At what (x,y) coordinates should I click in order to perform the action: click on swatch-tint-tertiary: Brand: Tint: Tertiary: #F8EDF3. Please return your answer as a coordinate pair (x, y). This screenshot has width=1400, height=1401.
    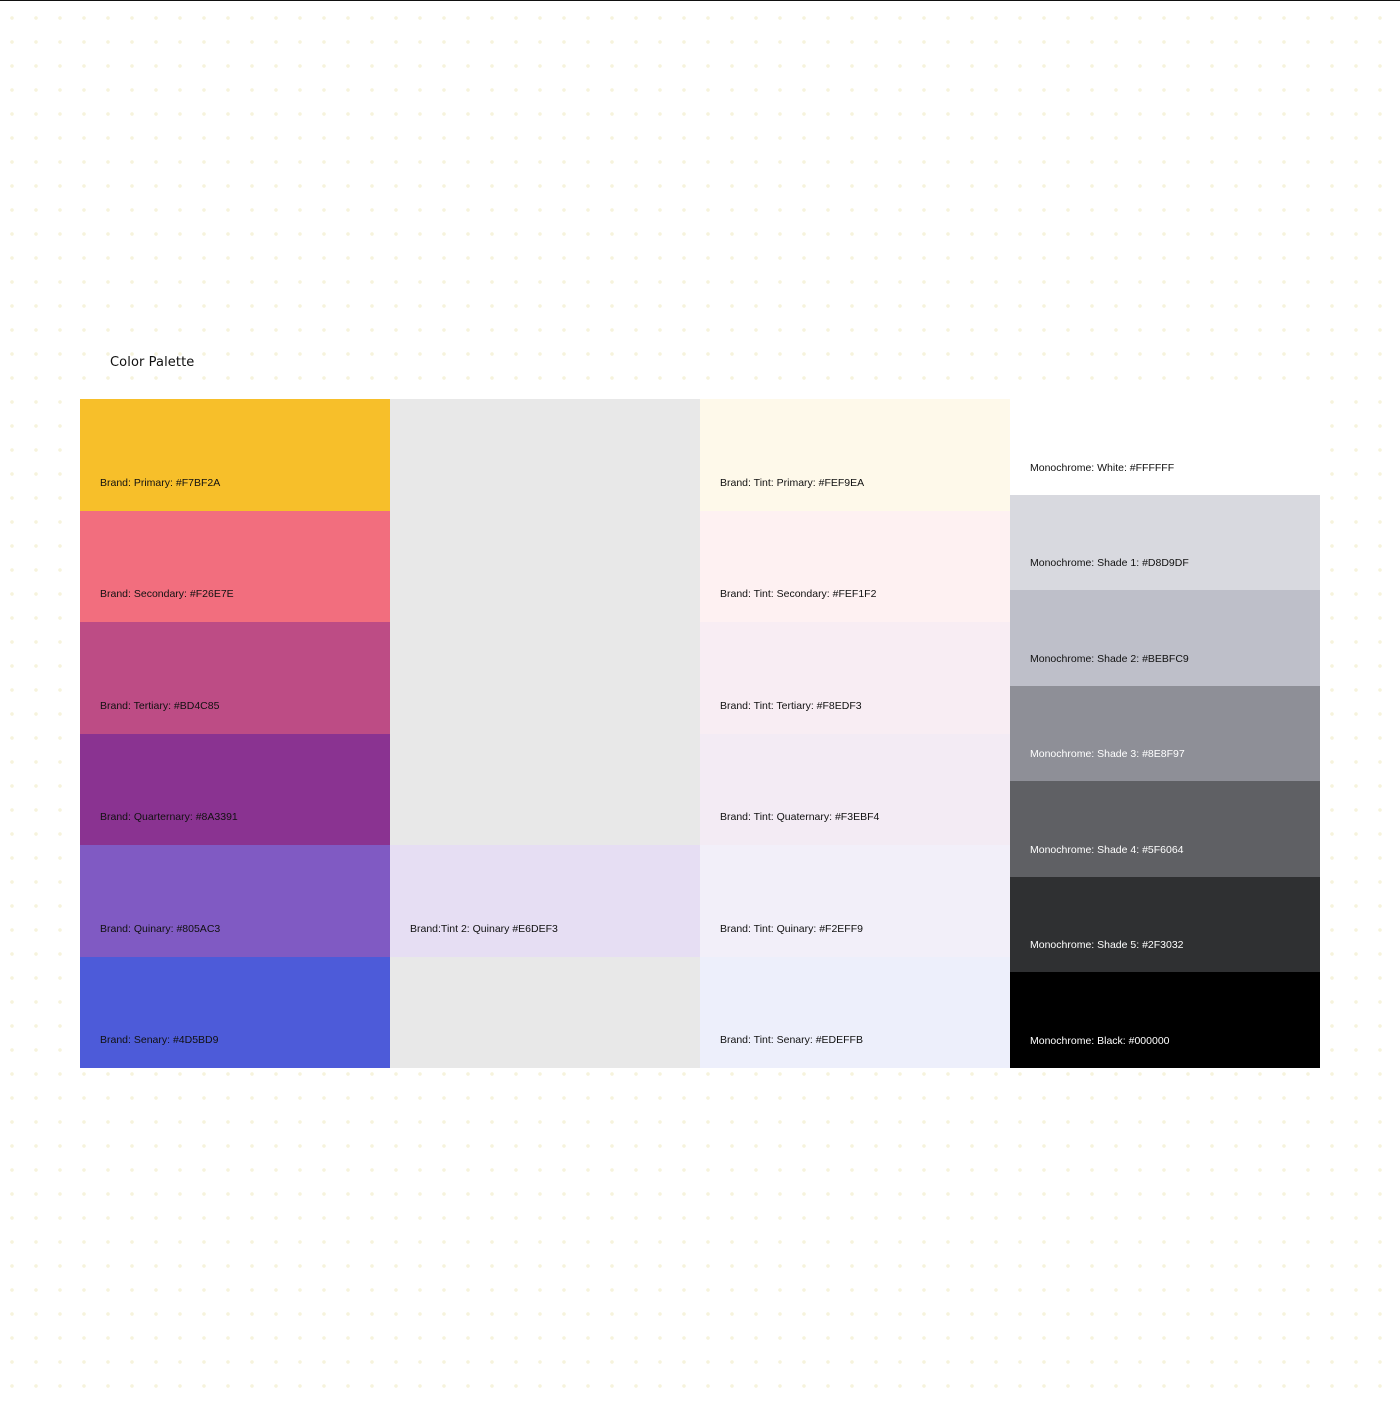
    Looking at the image, I should click on (855, 678).